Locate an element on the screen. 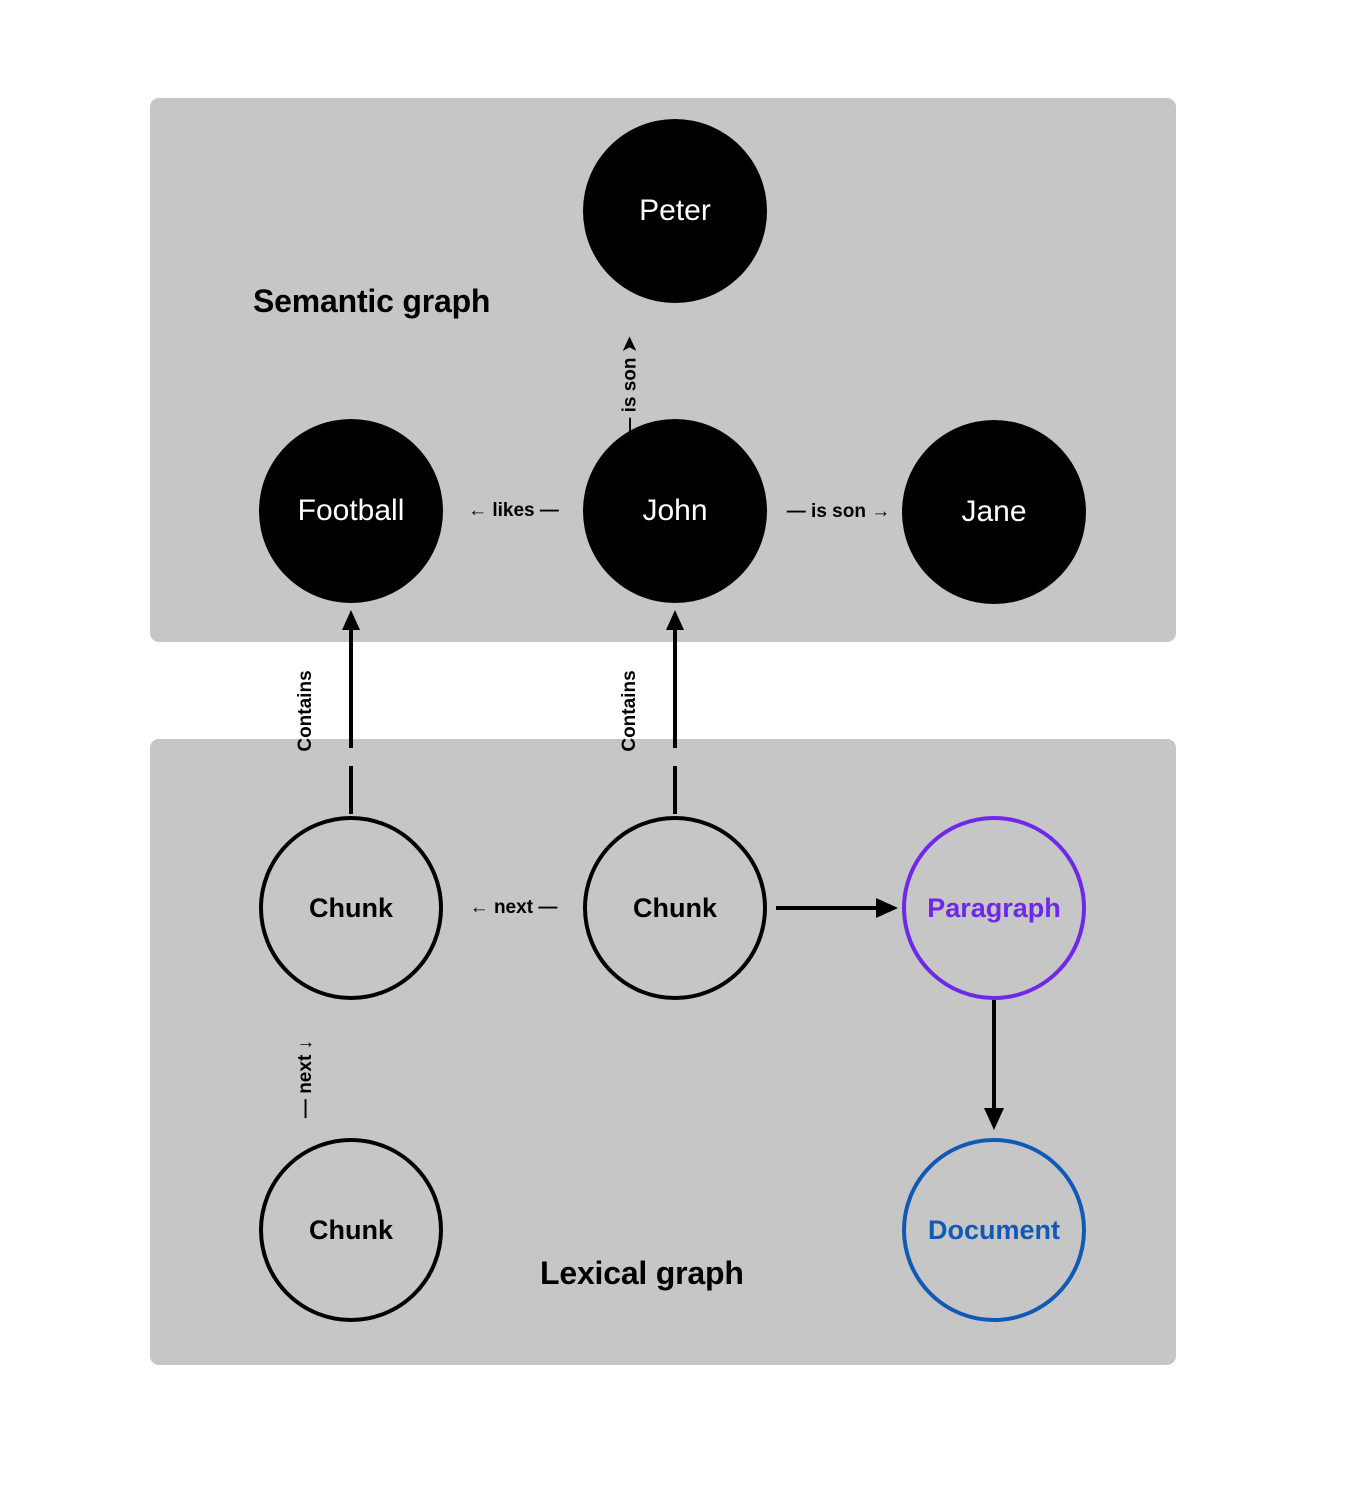 The width and height of the screenshot is (1350, 1500). node-document-label: Document is located at coordinates (993, 1229).